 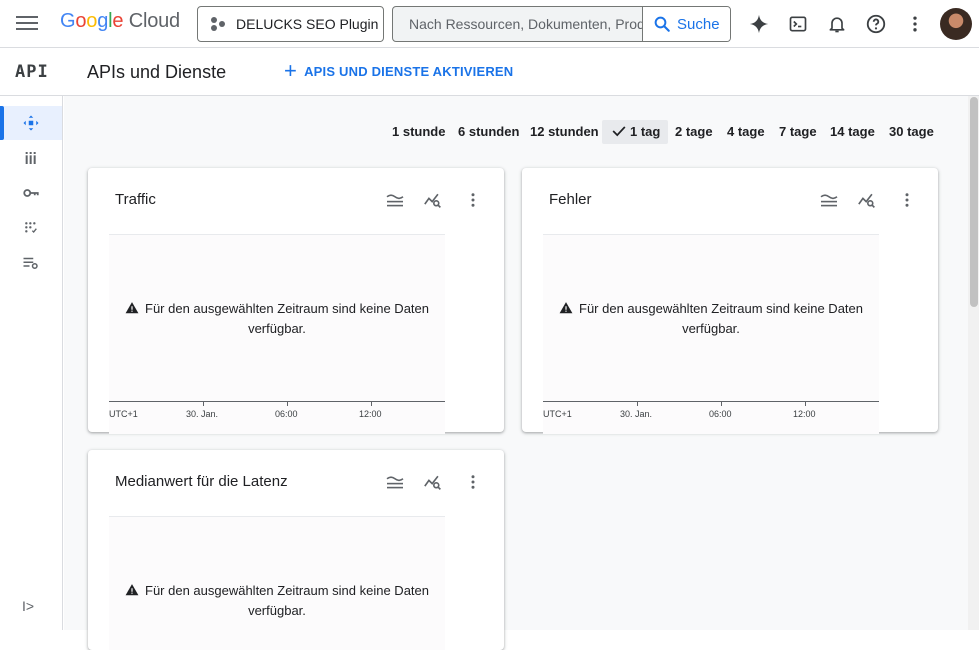 I want to click on nav-dashboard, so click(x=31, y=123).